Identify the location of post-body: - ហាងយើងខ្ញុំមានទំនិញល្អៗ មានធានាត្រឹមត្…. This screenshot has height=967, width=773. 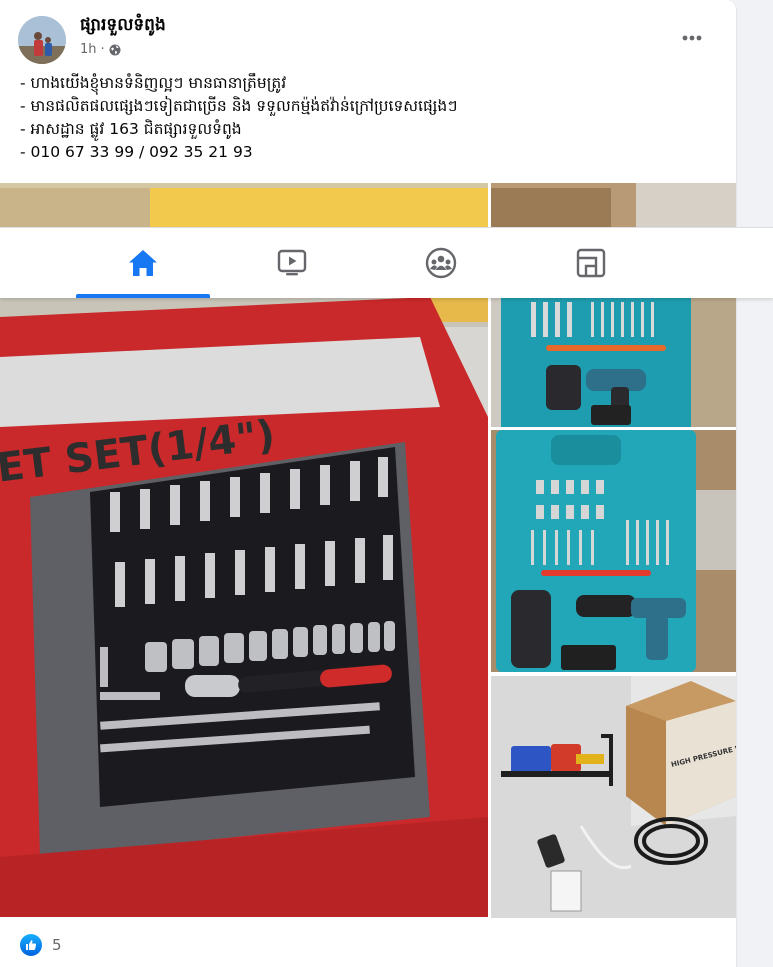
(238, 118).